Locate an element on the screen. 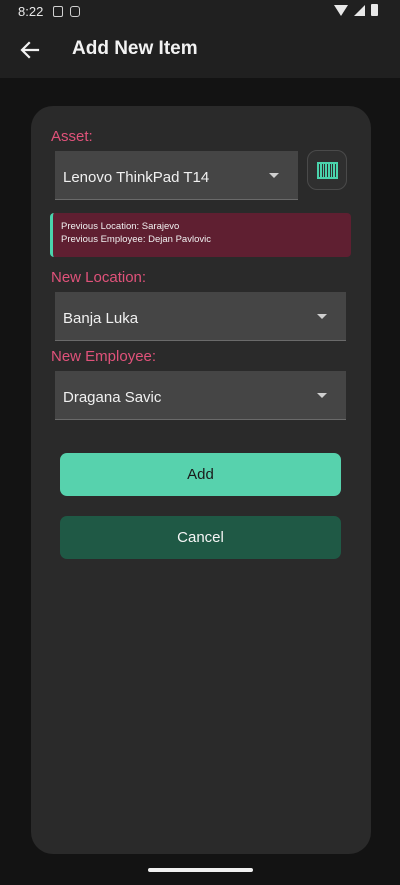  status-indicators is located at coordinates (356, 10).